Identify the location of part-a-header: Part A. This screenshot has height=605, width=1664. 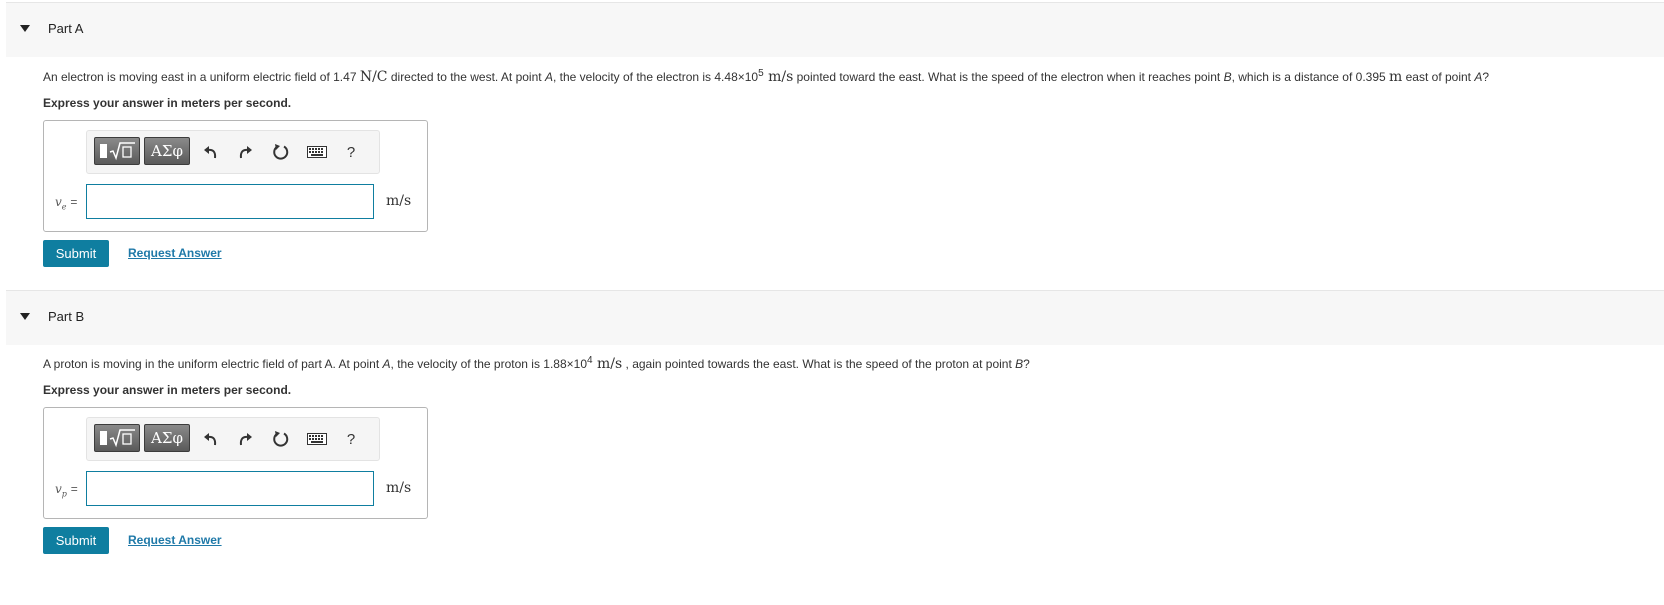
(835, 29).